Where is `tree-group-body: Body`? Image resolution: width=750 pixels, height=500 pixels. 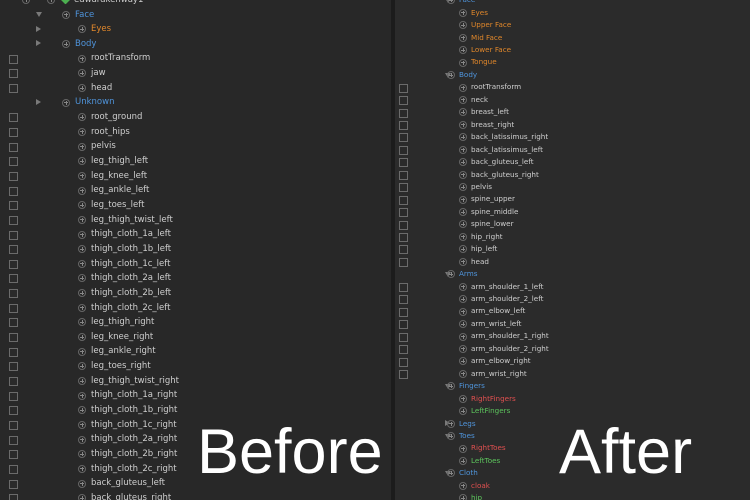 tree-group-body: Body is located at coordinates (195, 44).